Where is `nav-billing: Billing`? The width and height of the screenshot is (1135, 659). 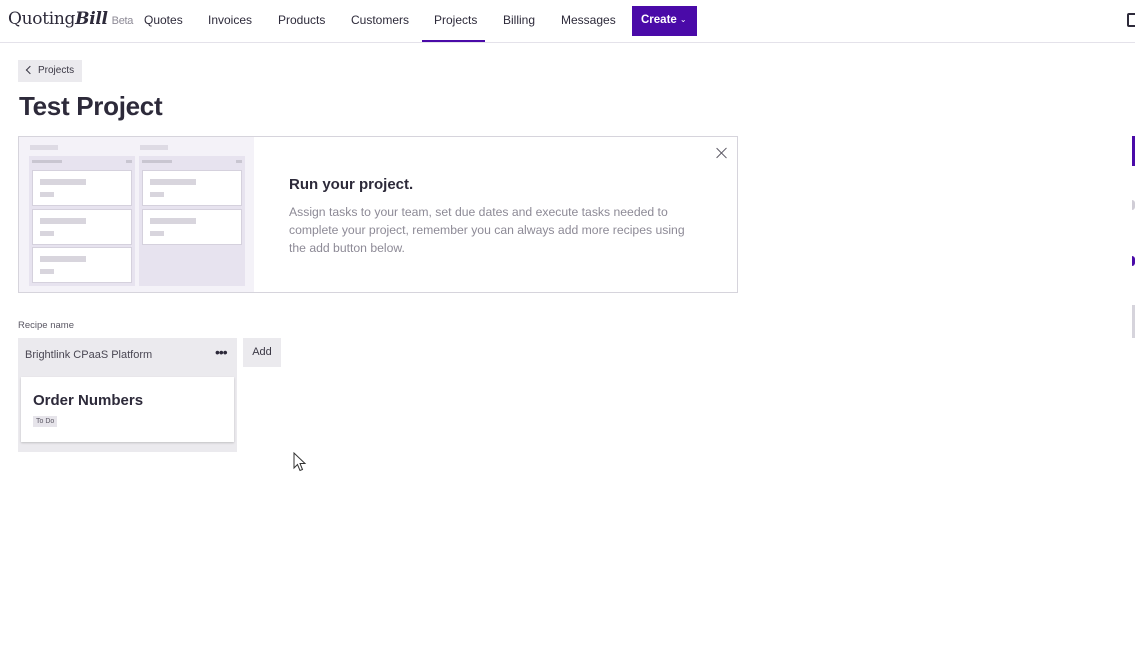
nav-billing: Billing is located at coordinates (519, 21).